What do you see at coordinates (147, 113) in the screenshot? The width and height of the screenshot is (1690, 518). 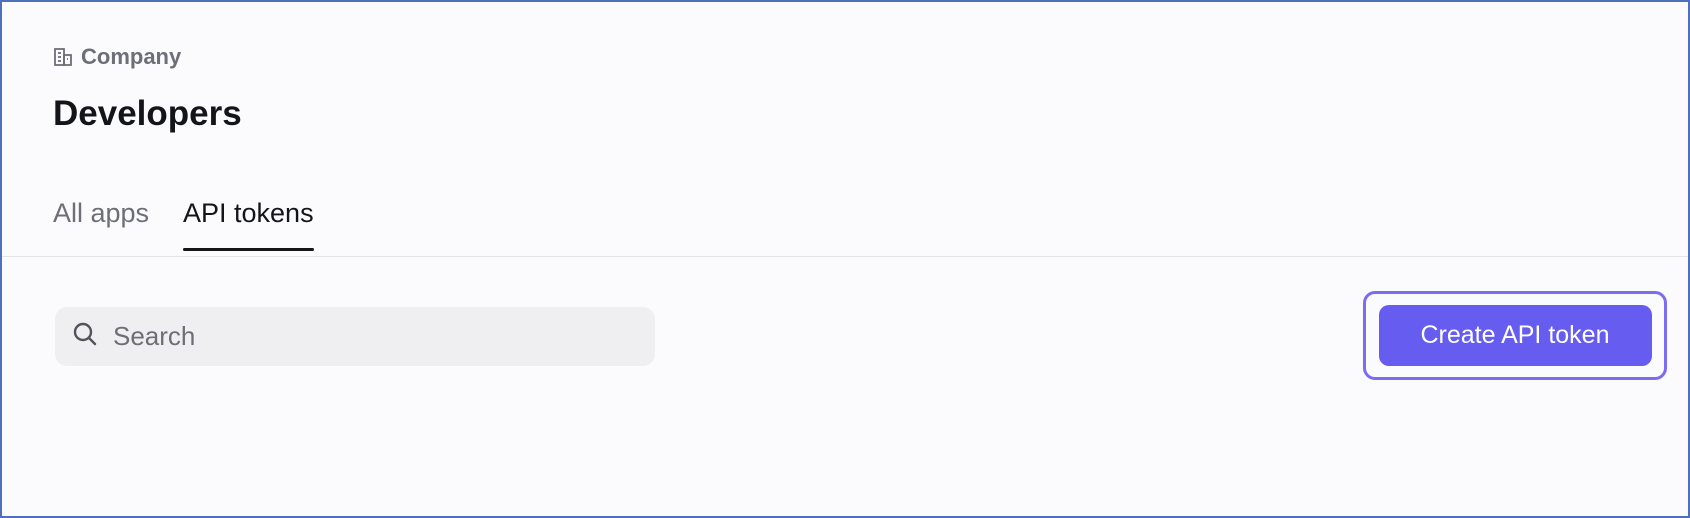 I see `page-title: Developers` at bounding box center [147, 113].